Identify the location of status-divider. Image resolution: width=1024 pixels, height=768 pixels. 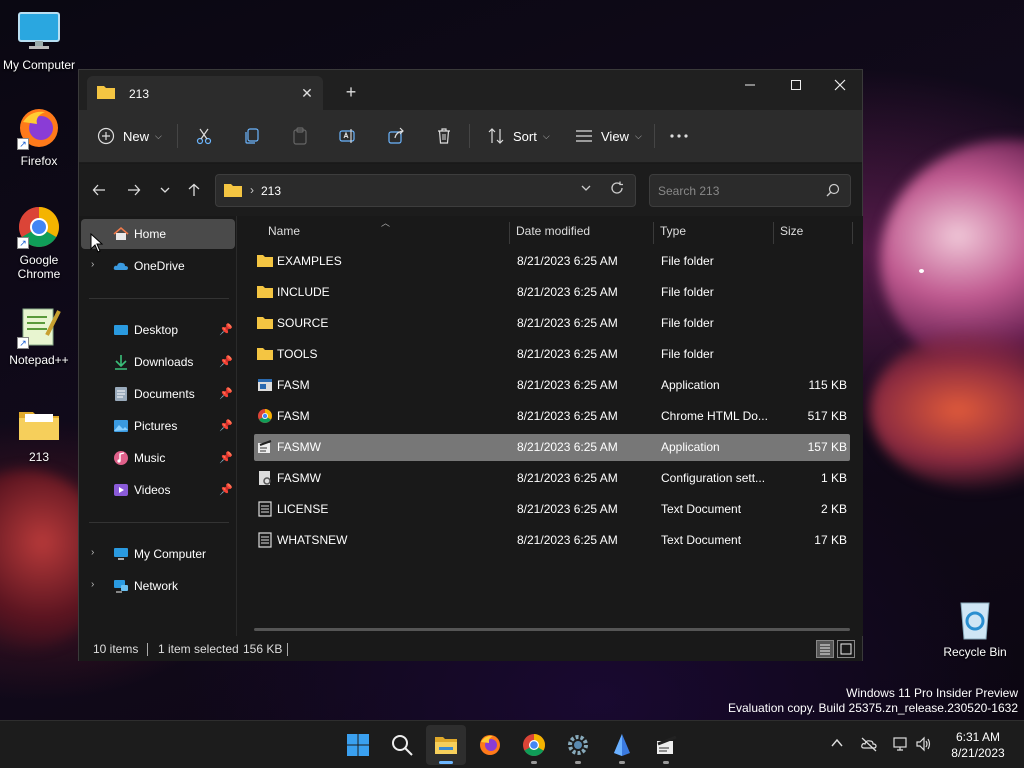
(147, 649).